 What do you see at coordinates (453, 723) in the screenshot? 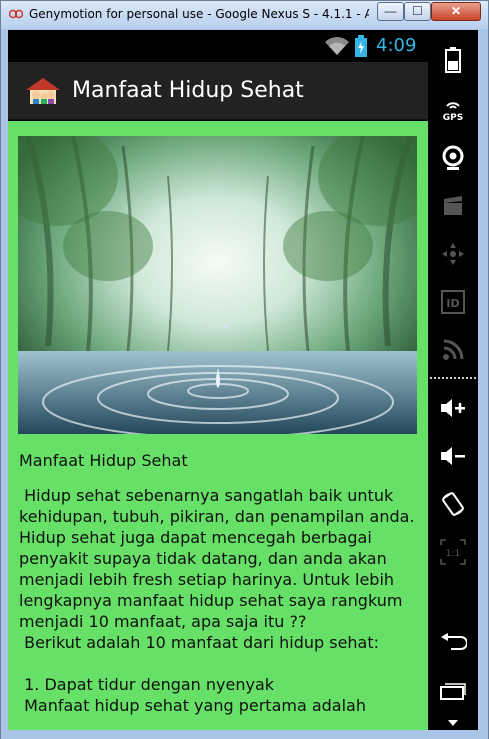
I see `chevron-down-icon` at bounding box center [453, 723].